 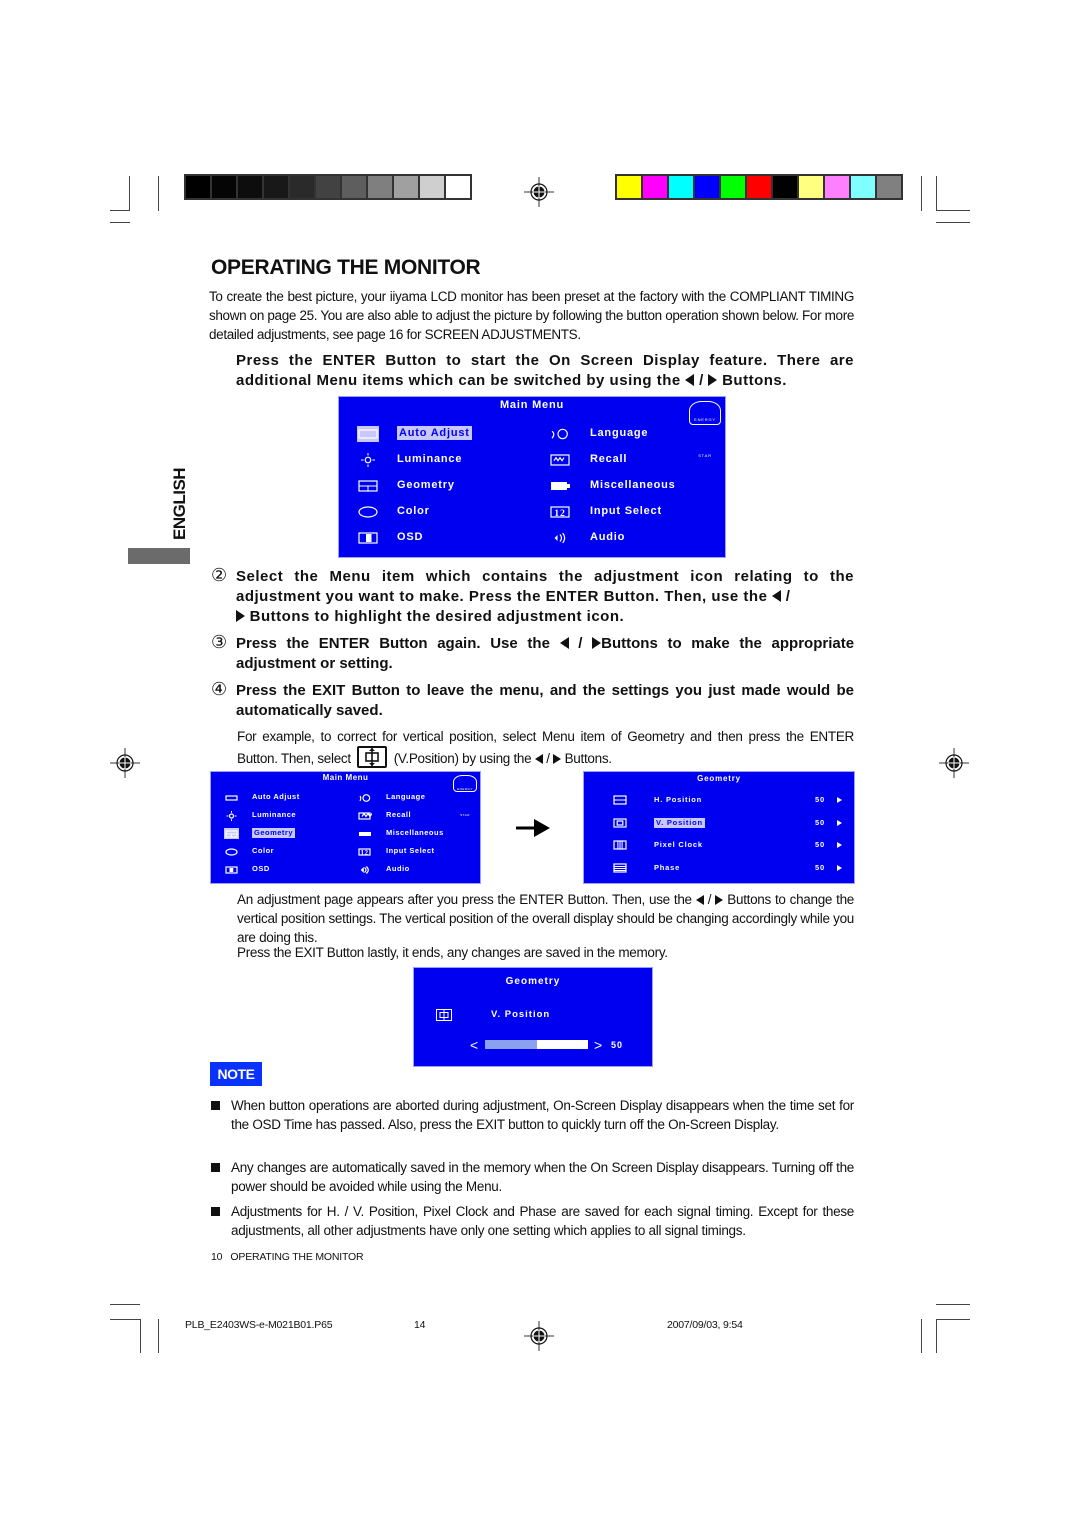 What do you see at coordinates (215, 1105) in the screenshot?
I see `bullet-square-icon` at bounding box center [215, 1105].